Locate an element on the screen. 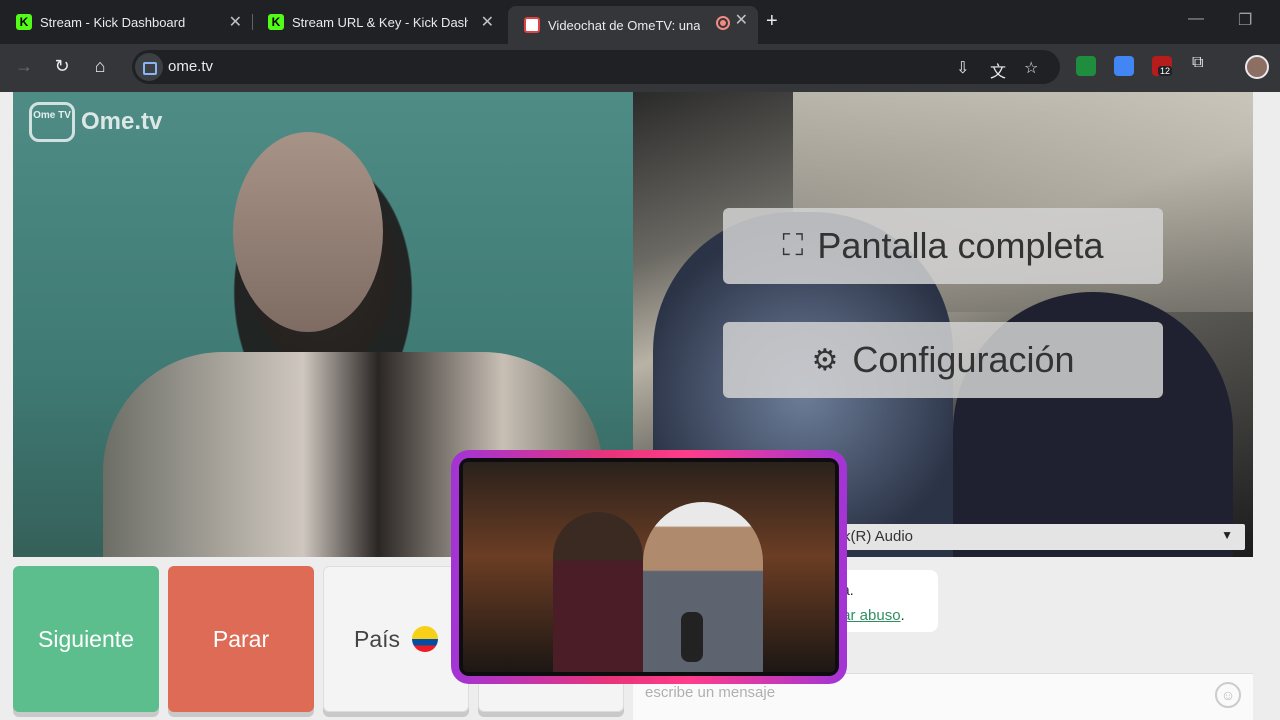 Image resolution: width=1280 pixels, height=720 pixels. emoji-icon: ☺ is located at coordinates (1228, 695).